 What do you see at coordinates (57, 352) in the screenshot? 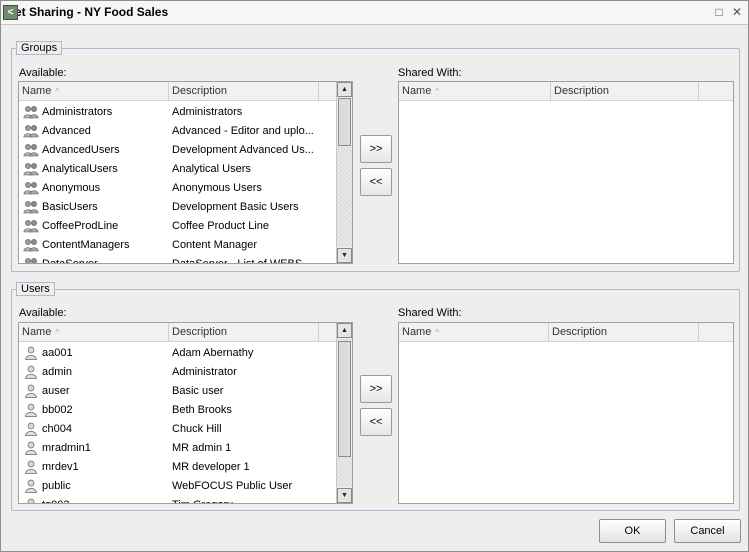
I see `list-item-name-text: aa001` at bounding box center [57, 352].